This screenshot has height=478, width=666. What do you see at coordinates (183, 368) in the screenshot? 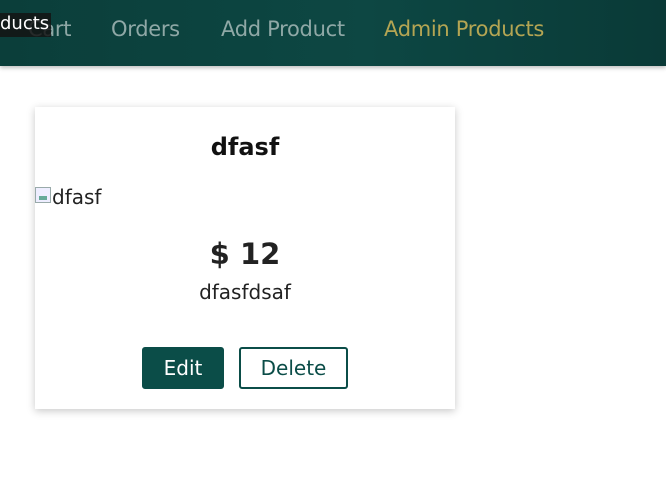
I see `edit-button: Edit` at bounding box center [183, 368].